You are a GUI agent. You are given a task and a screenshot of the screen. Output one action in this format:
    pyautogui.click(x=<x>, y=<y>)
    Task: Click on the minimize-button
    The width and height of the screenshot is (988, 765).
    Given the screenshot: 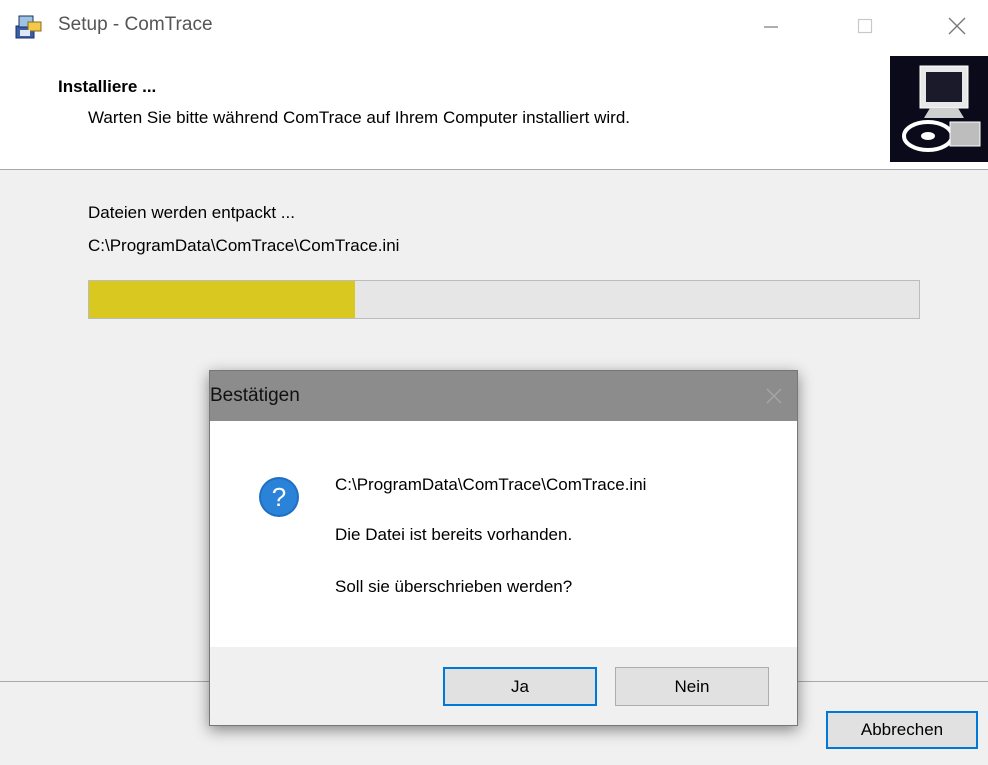 What is the action you would take?
    pyautogui.click(x=771, y=26)
    